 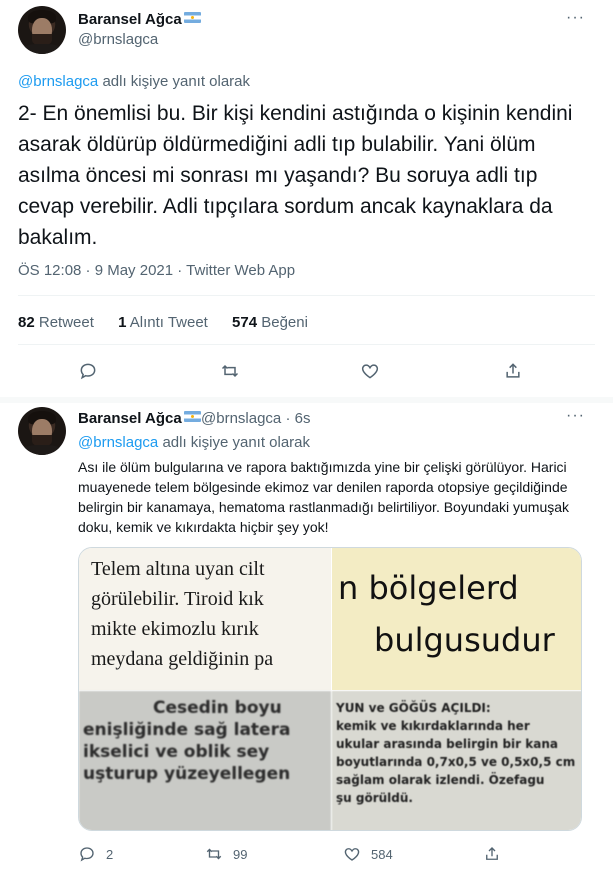 I want to click on like-button: 584, so click(x=368, y=854).